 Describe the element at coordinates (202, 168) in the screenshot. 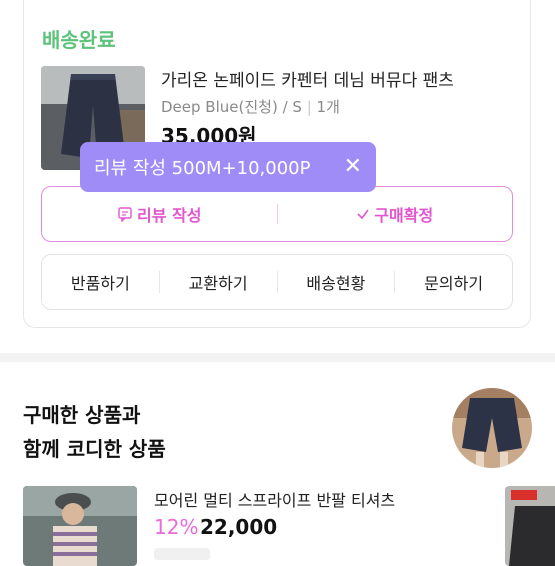

I see `tooltip-text: 리뷰 작성 500M+10,000P` at that location.